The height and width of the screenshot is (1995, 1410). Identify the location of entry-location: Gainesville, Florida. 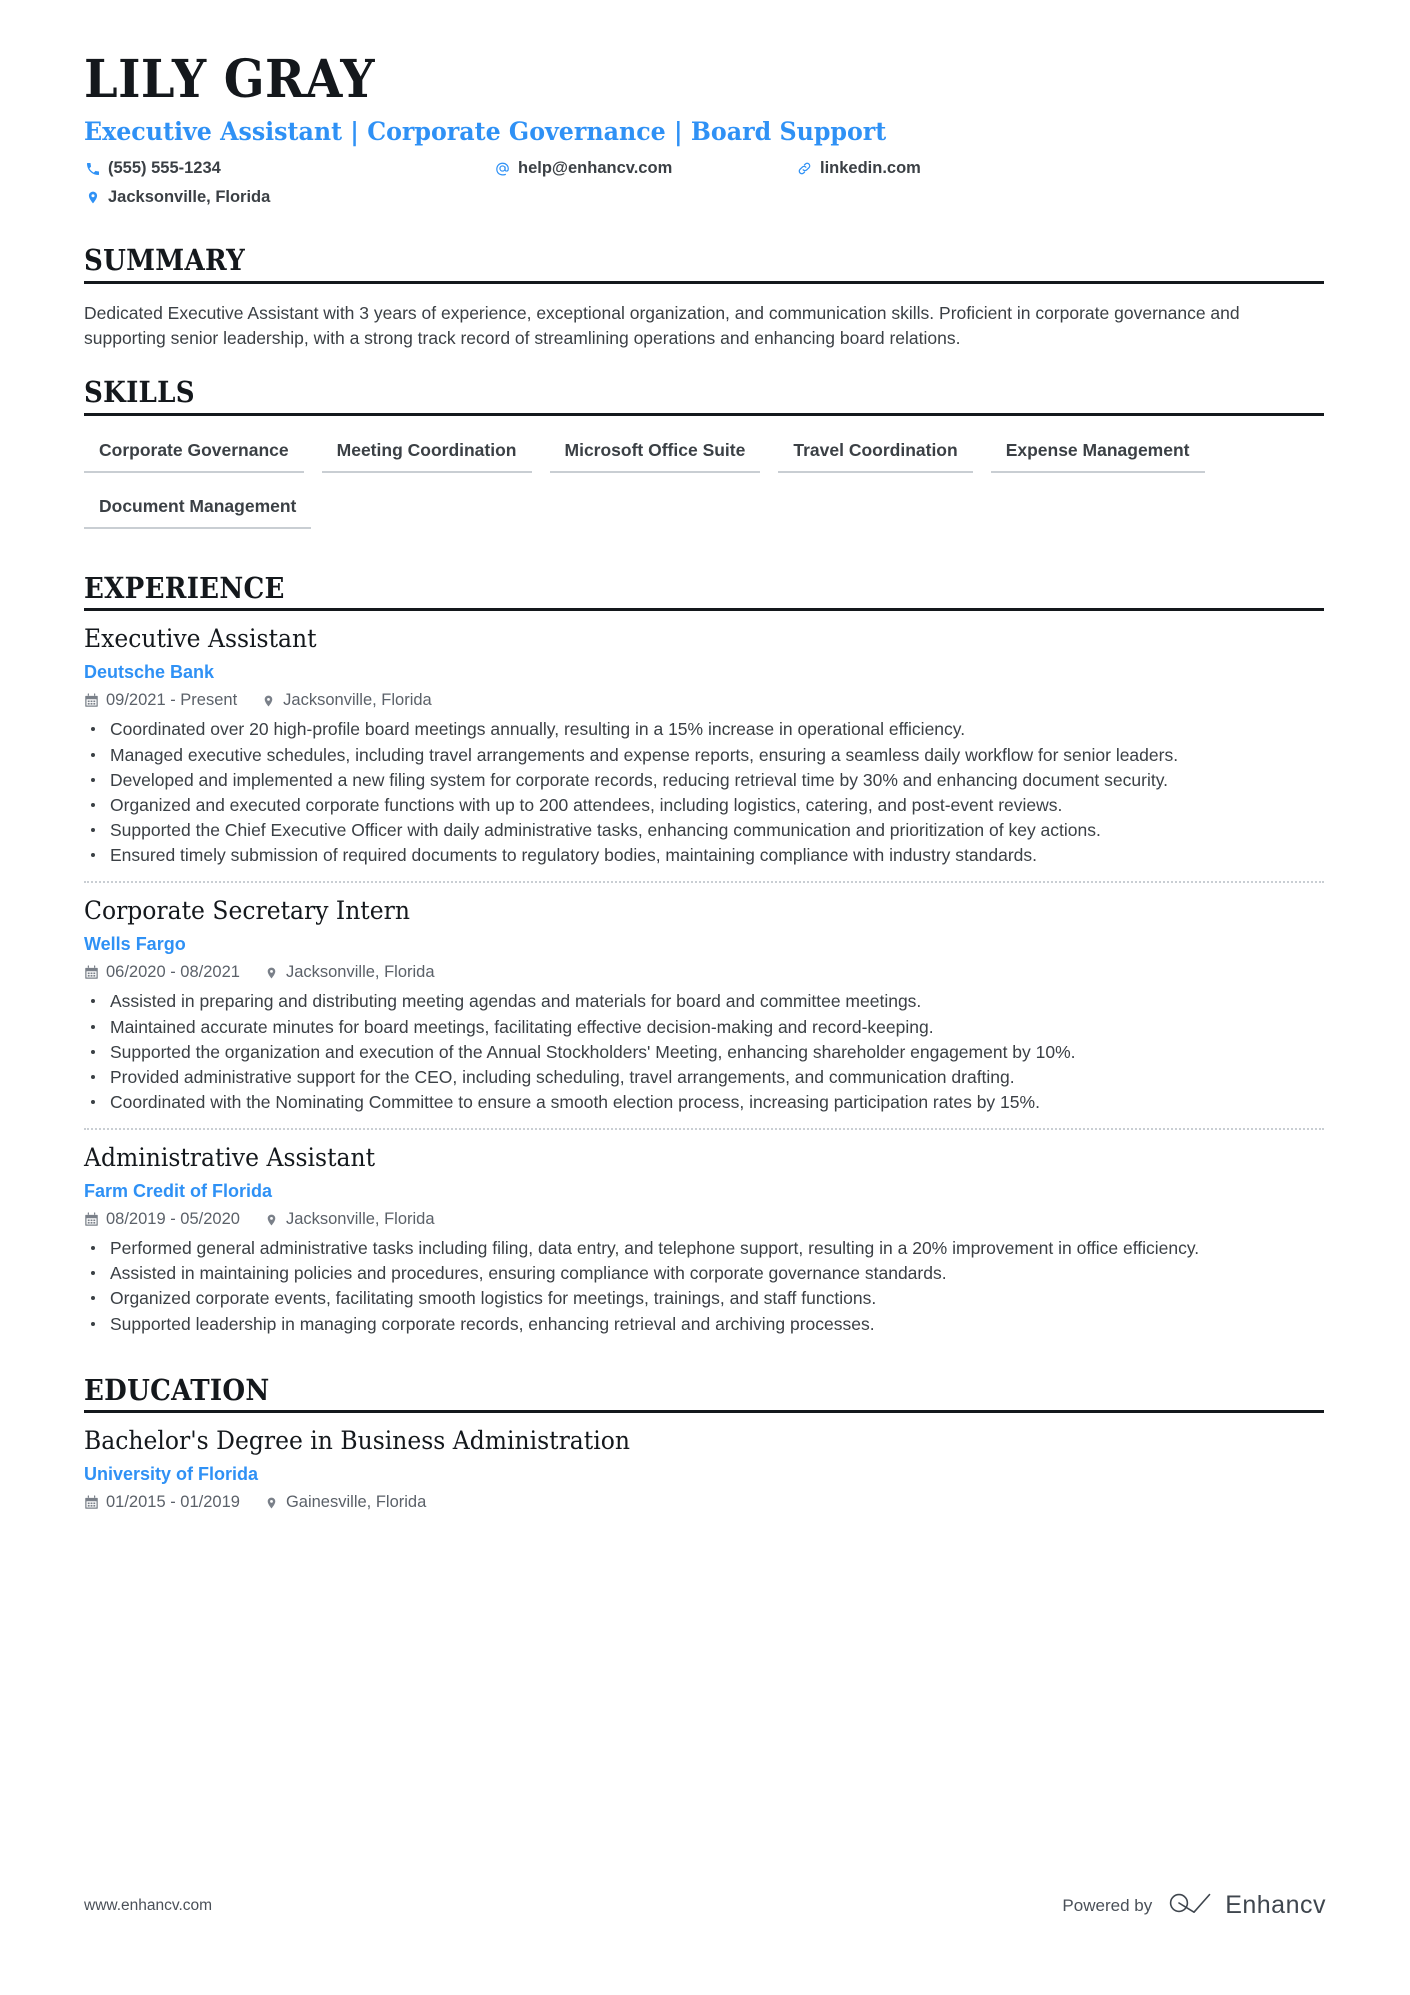
(345, 1502).